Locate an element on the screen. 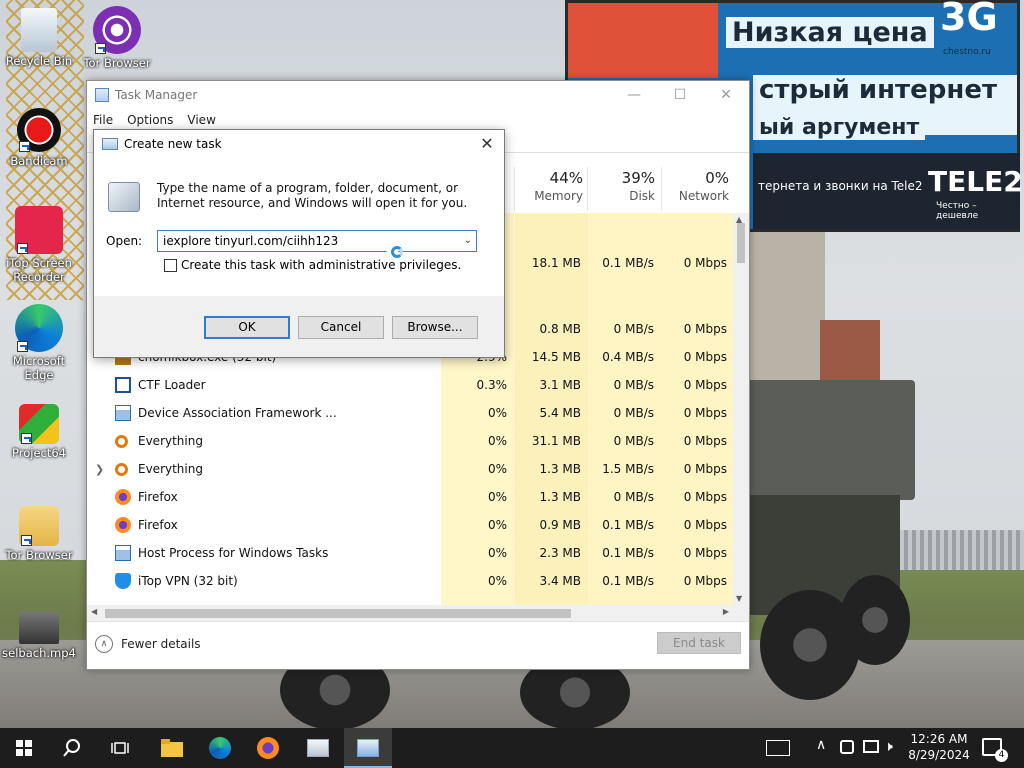  desktop-icon-tor-browser-folder: Tor Browser is located at coordinates (39, 534).